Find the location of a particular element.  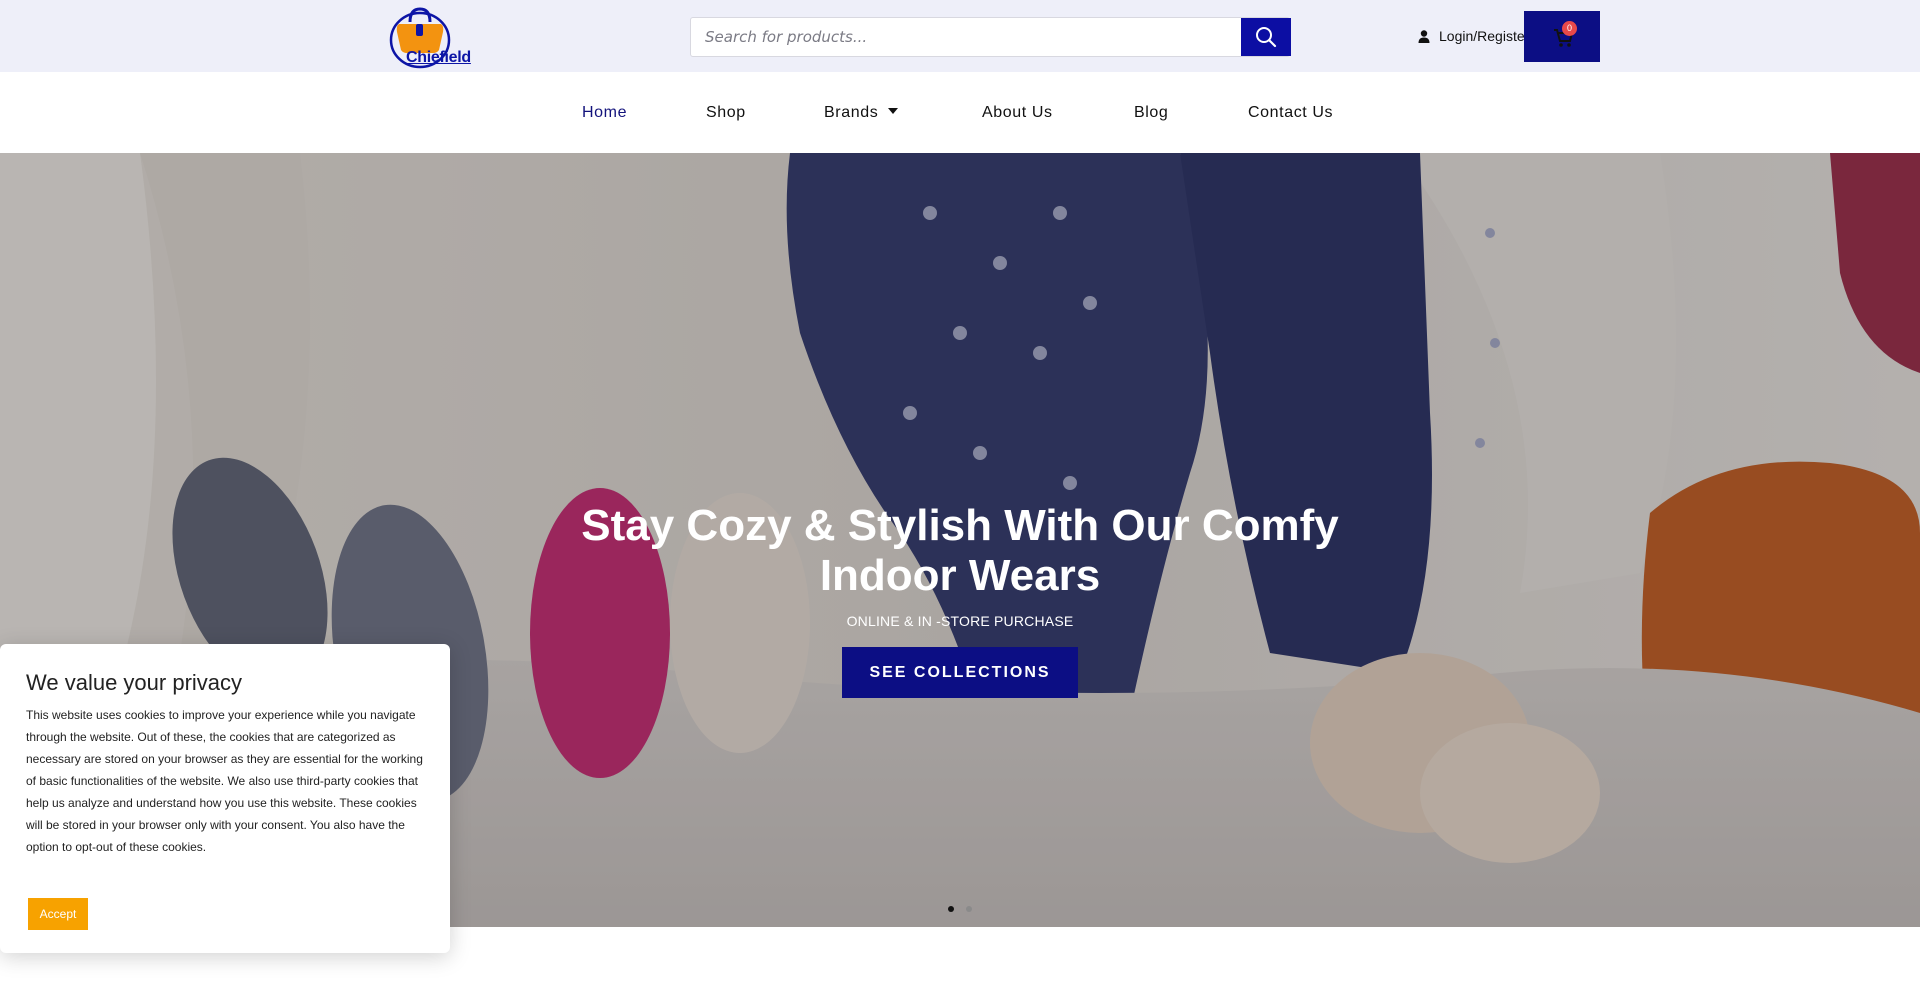

hero-subtitle: ONLINE & IN -STORE PURCHASE is located at coordinates (960, 621).